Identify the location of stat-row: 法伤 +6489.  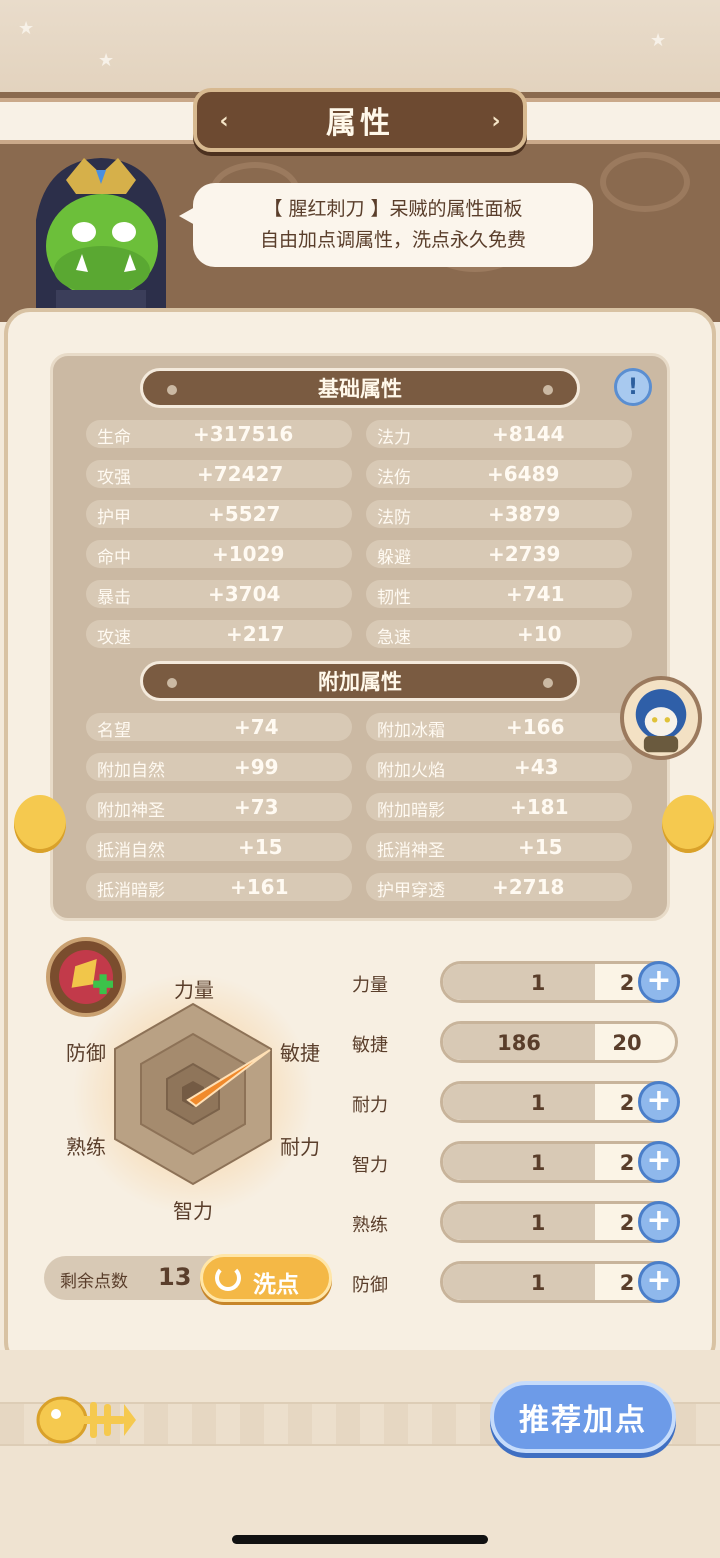
(499, 474).